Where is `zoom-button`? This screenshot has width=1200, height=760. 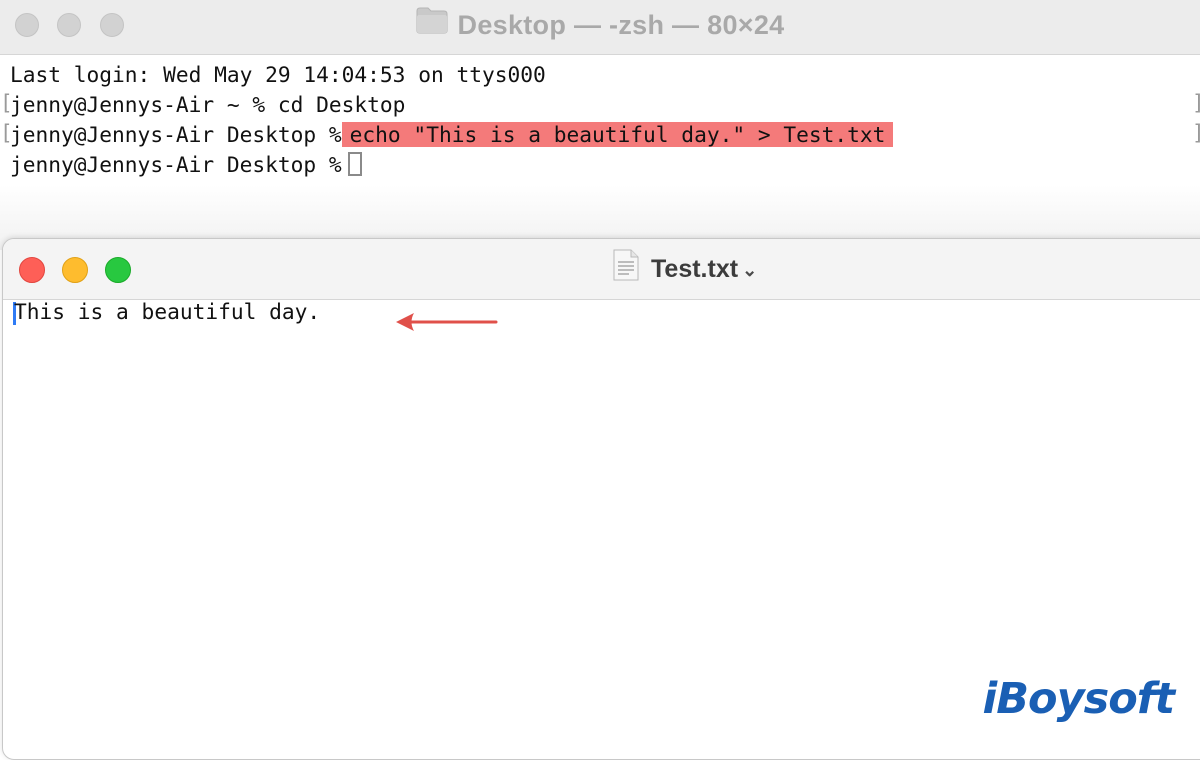 zoom-button is located at coordinates (118, 270).